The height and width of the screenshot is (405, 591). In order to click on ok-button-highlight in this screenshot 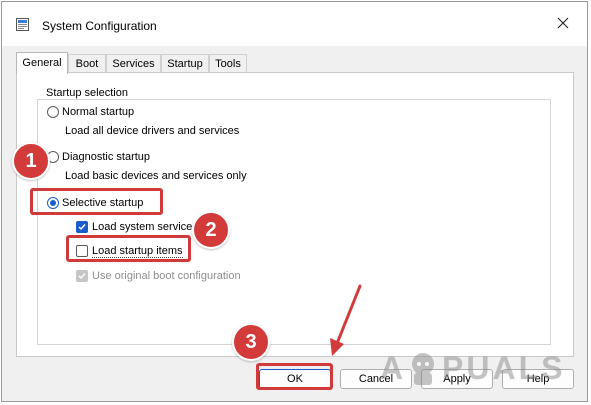, I will do `click(294, 376)`.